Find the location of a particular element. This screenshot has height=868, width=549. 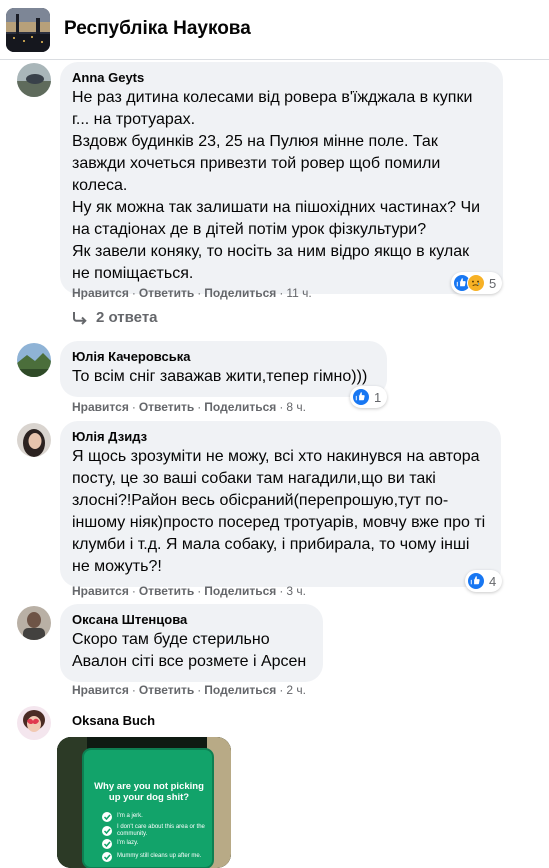

comment-author: Юлія Дзидз is located at coordinates (280, 437).